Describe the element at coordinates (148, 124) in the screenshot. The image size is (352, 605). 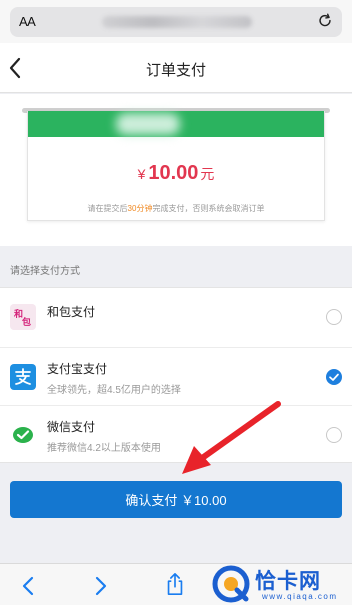
I see `blurred-merchant` at that location.